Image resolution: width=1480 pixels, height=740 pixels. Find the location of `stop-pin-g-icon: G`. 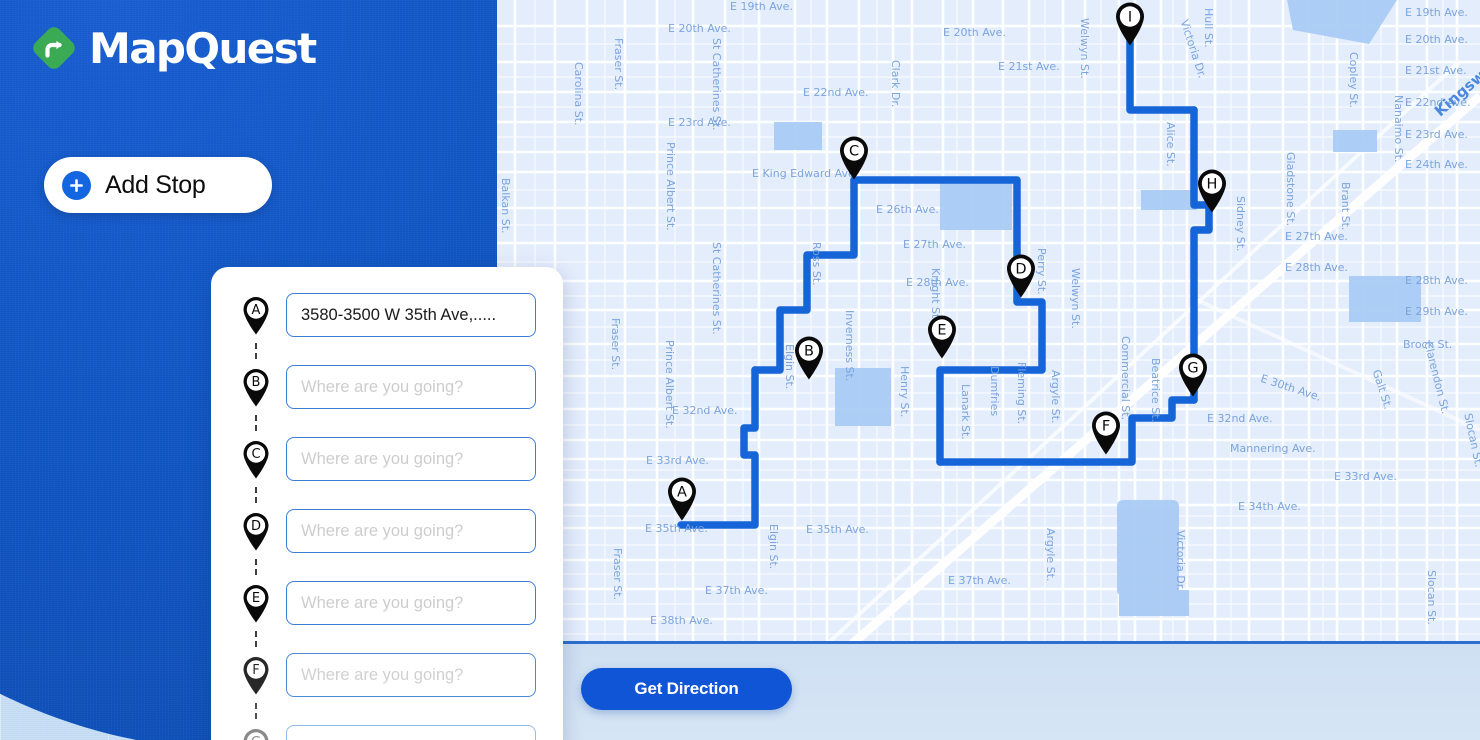

stop-pin-g-icon: G is located at coordinates (256, 733).